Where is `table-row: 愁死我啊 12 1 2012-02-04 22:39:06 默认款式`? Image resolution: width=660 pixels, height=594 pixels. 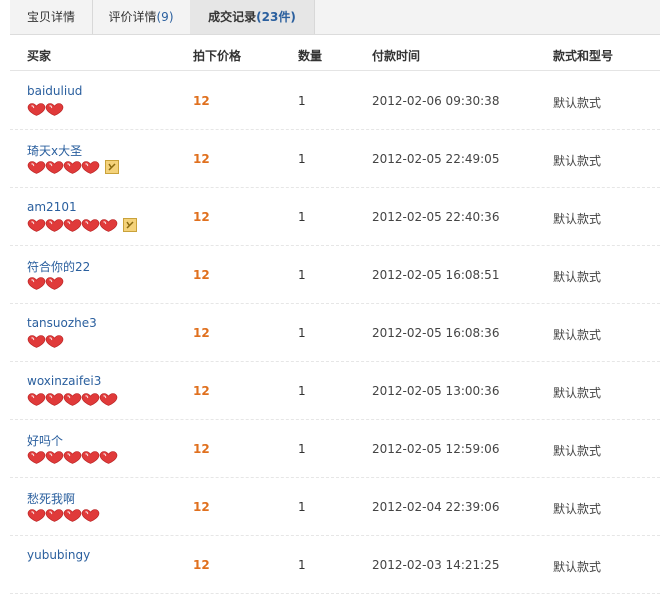 table-row: 愁死我啊 12 1 2012-02-04 22:39:06 默认款式 is located at coordinates (335, 506).